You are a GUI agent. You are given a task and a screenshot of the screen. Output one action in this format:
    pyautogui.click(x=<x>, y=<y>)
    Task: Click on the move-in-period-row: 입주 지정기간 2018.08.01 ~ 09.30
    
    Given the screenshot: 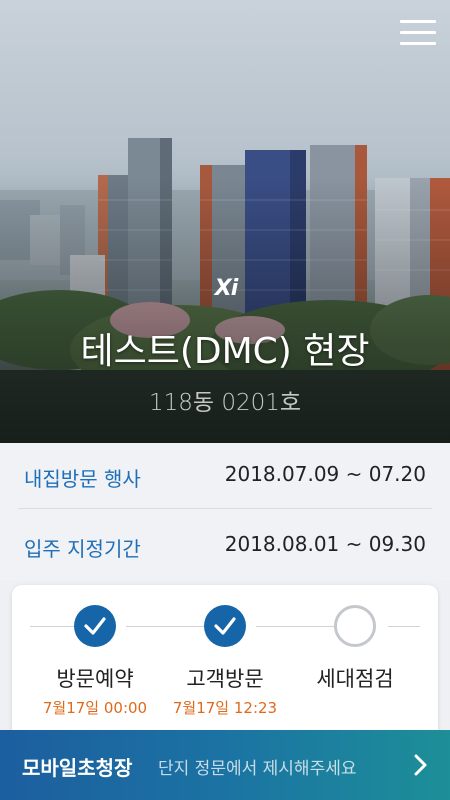 What is the action you would take?
    pyautogui.click(x=225, y=546)
    